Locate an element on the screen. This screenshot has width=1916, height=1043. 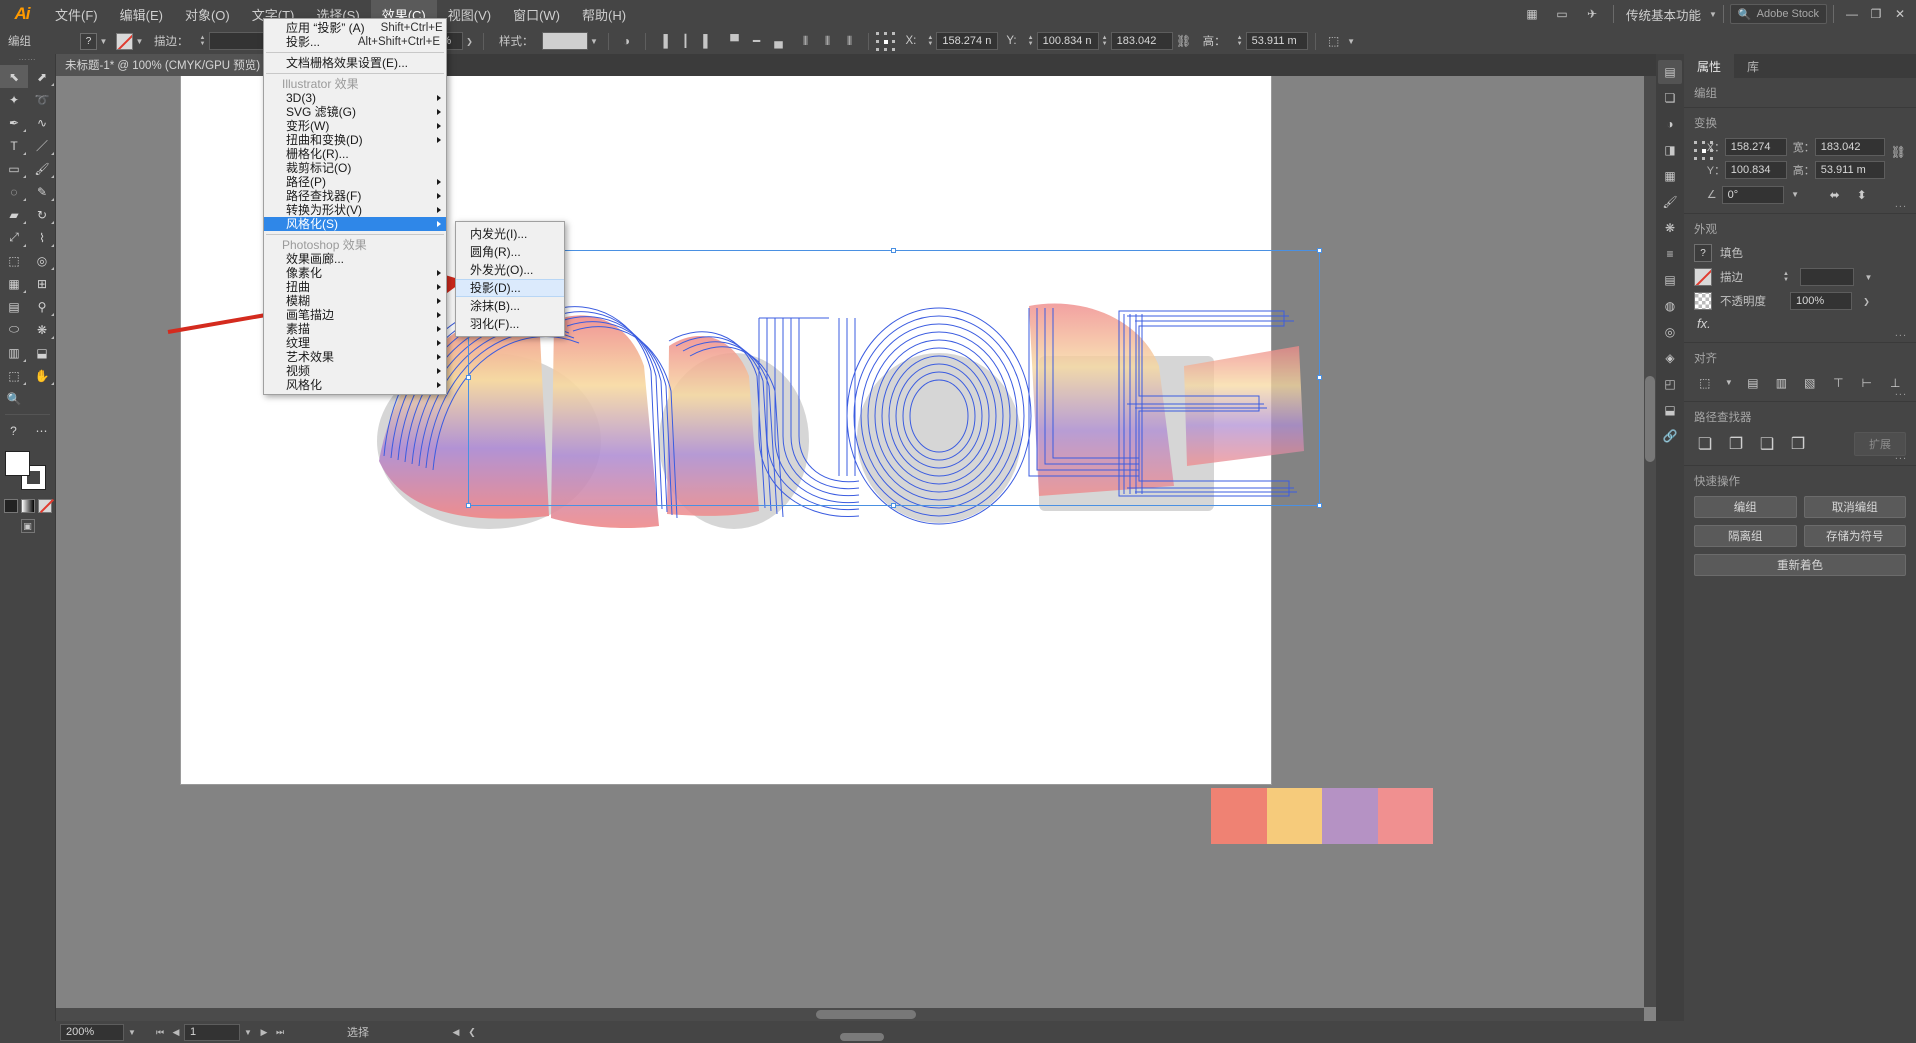
artboard-dropdown-icon: ▼ is located at coordinates (248, 1032).